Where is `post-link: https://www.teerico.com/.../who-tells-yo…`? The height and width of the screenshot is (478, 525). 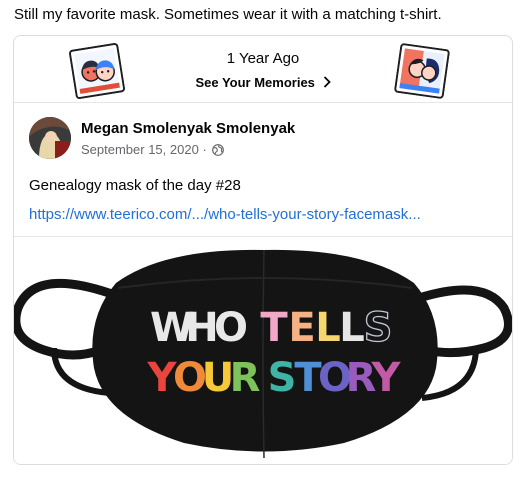
post-link: https://www.teerico.com/.../who-tells-yo… is located at coordinates (225, 214).